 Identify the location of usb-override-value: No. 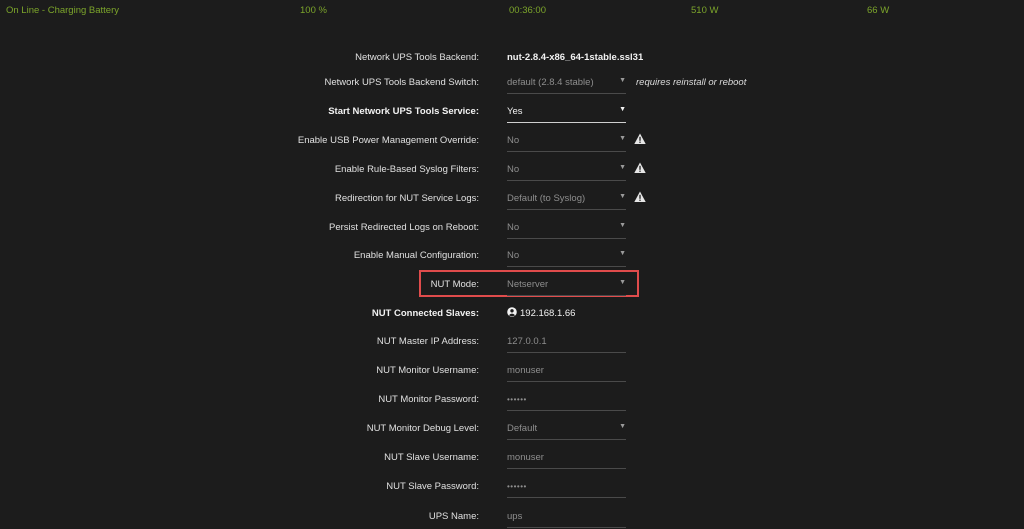
(513, 140).